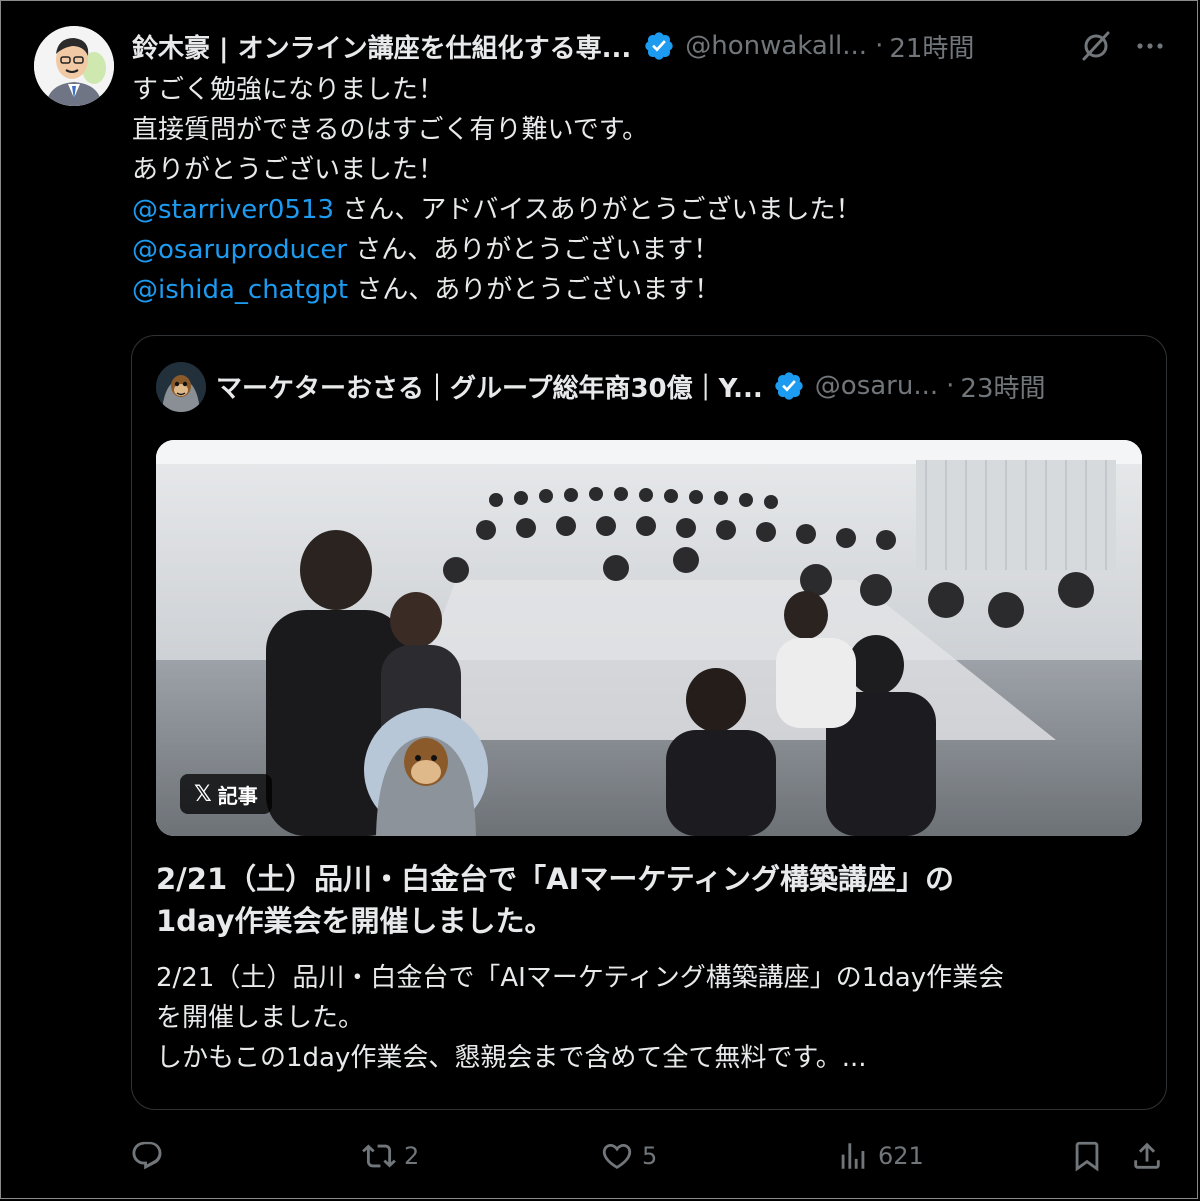 The height and width of the screenshot is (1201, 1200). I want to click on article-badge-label: 記事, so click(237, 795).